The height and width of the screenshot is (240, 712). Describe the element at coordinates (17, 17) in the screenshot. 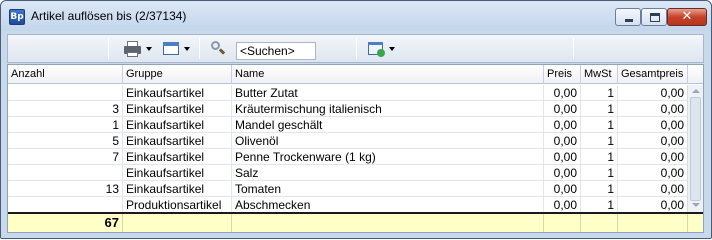

I see `app-logo-icon: Bp` at that location.